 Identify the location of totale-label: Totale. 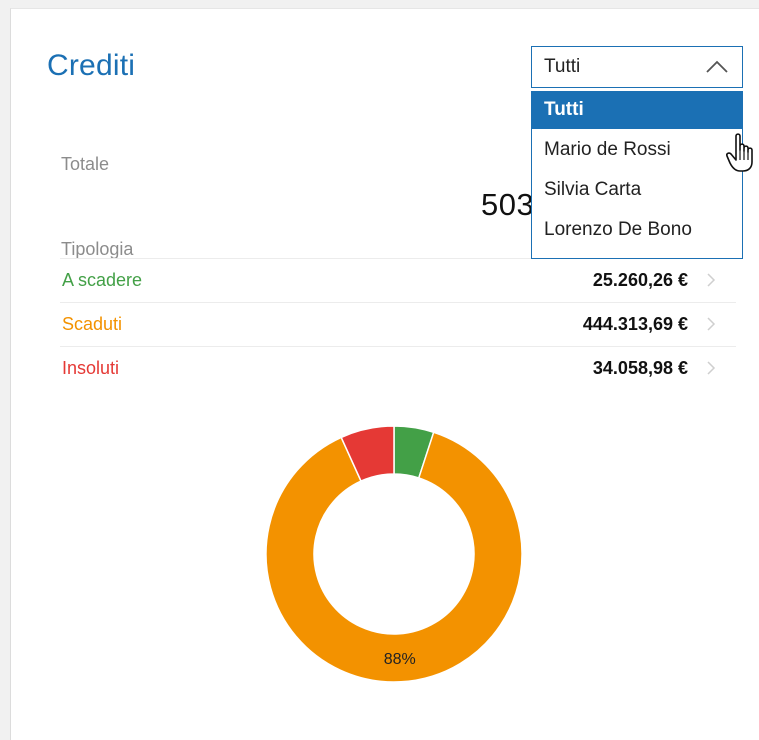
(85, 164).